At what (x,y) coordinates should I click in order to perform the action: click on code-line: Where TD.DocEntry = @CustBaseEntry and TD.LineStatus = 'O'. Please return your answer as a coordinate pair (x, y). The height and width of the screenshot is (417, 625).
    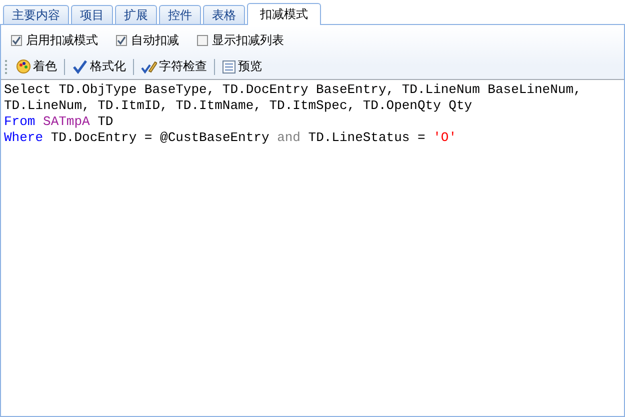
    Looking at the image, I should click on (231, 138).